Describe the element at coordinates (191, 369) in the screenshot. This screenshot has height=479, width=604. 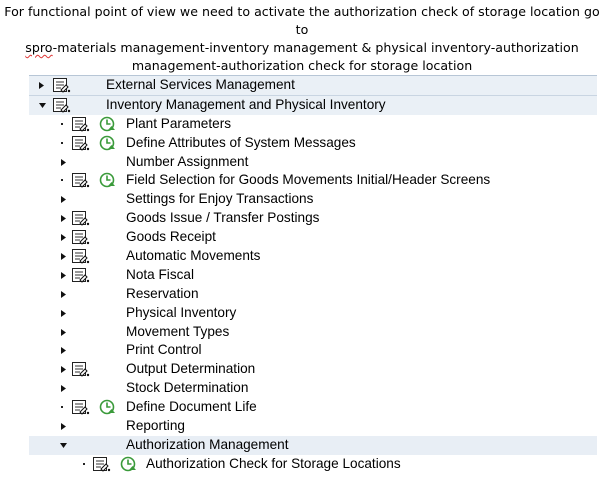
I see `tree-node-label: Output Determination` at that location.